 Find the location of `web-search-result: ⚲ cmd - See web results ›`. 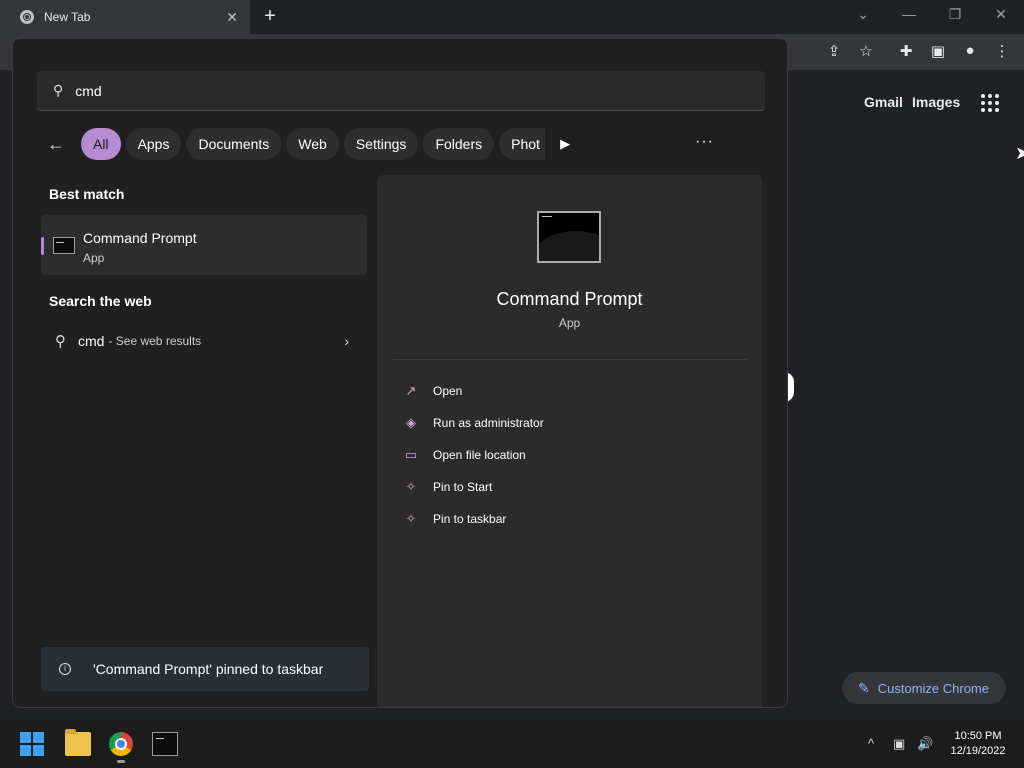

web-search-result: ⚲ cmd - See web results › is located at coordinates (204, 341).